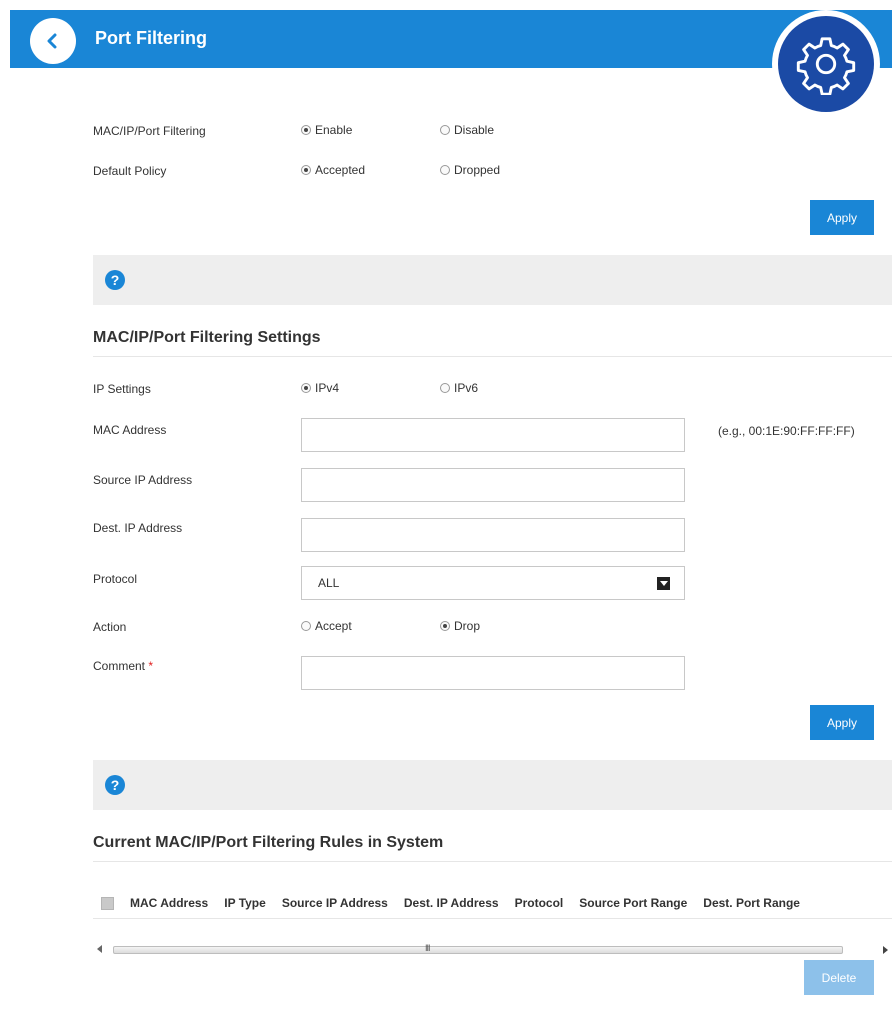  I want to click on apply-button-settings: Apply, so click(842, 722).